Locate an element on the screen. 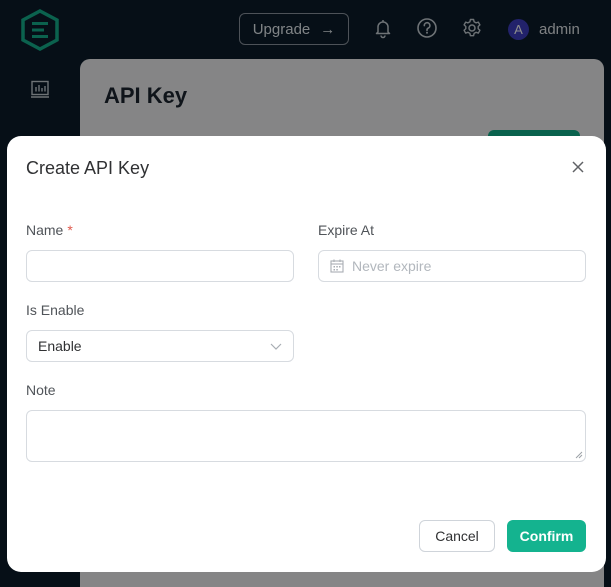 The image size is (611, 587). is-enable-select: Enable is located at coordinates (160, 346).